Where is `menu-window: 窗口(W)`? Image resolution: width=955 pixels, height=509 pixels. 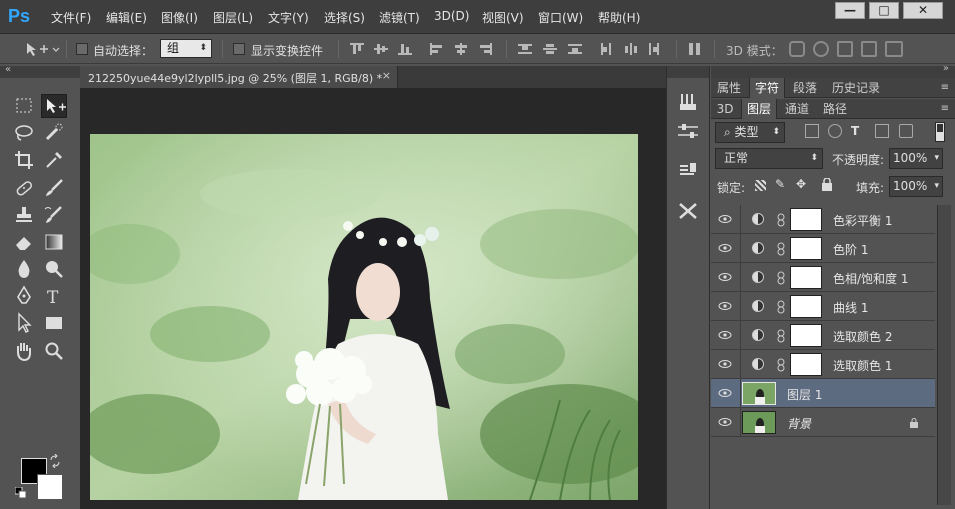
menu-window: 窗口(W) is located at coordinates (560, 17).